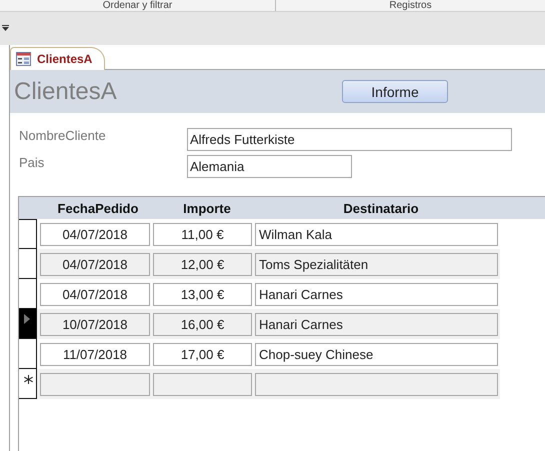  I want to click on table-cell: Toms Spezialitäten, so click(376, 264).